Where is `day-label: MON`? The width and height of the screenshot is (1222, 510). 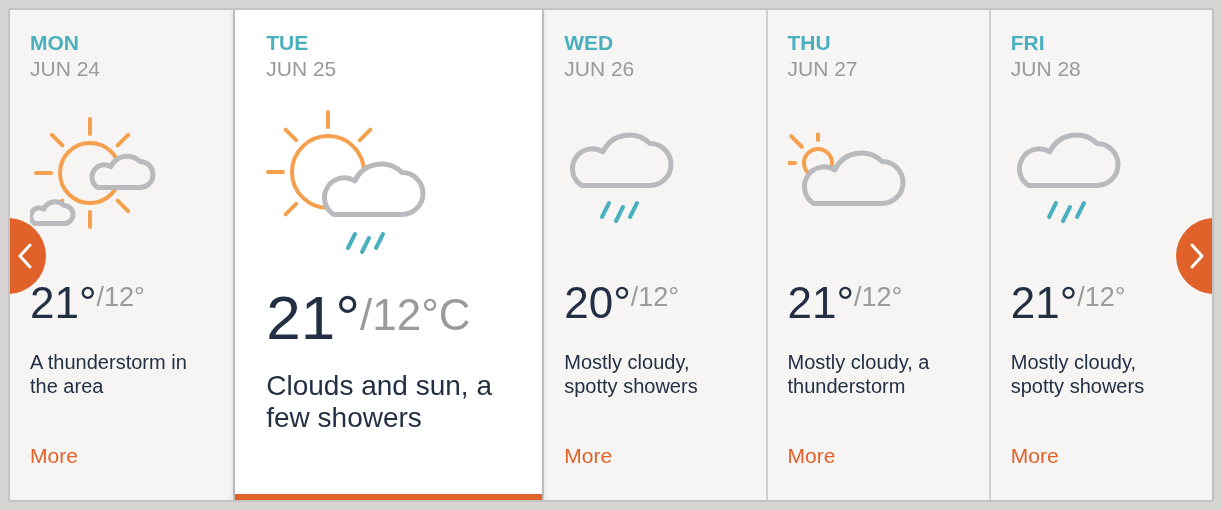
day-label: MON is located at coordinates (54, 43).